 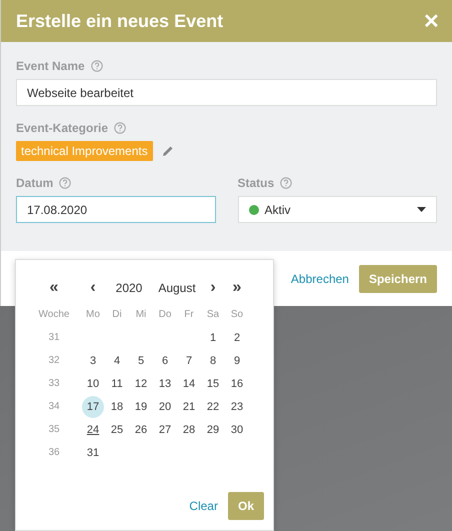 What do you see at coordinates (141, 383) in the screenshot?
I see `calendar-day: 12` at bounding box center [141, 383].